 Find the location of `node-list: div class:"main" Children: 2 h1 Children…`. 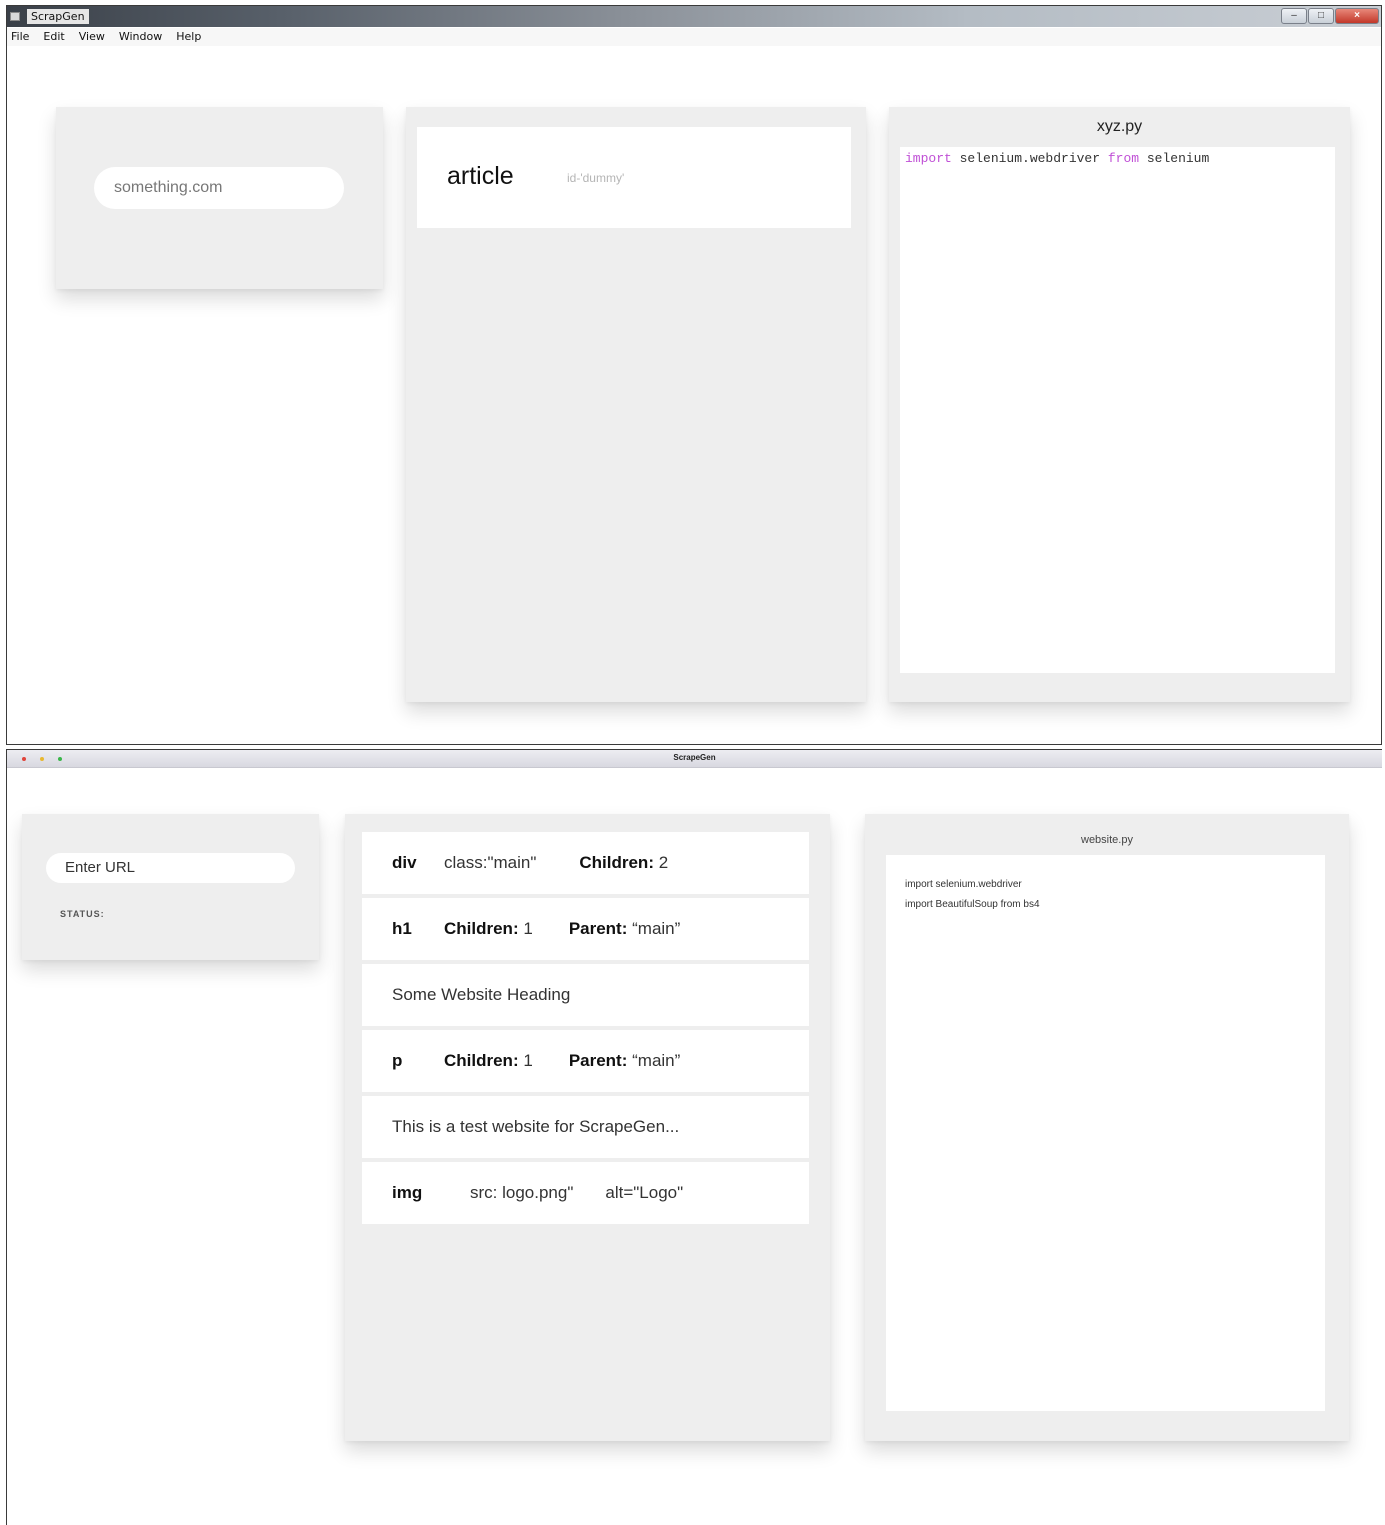

node-list: div class:"main" Children: 2 h1 Children… is located at coordinates (585, 1030).